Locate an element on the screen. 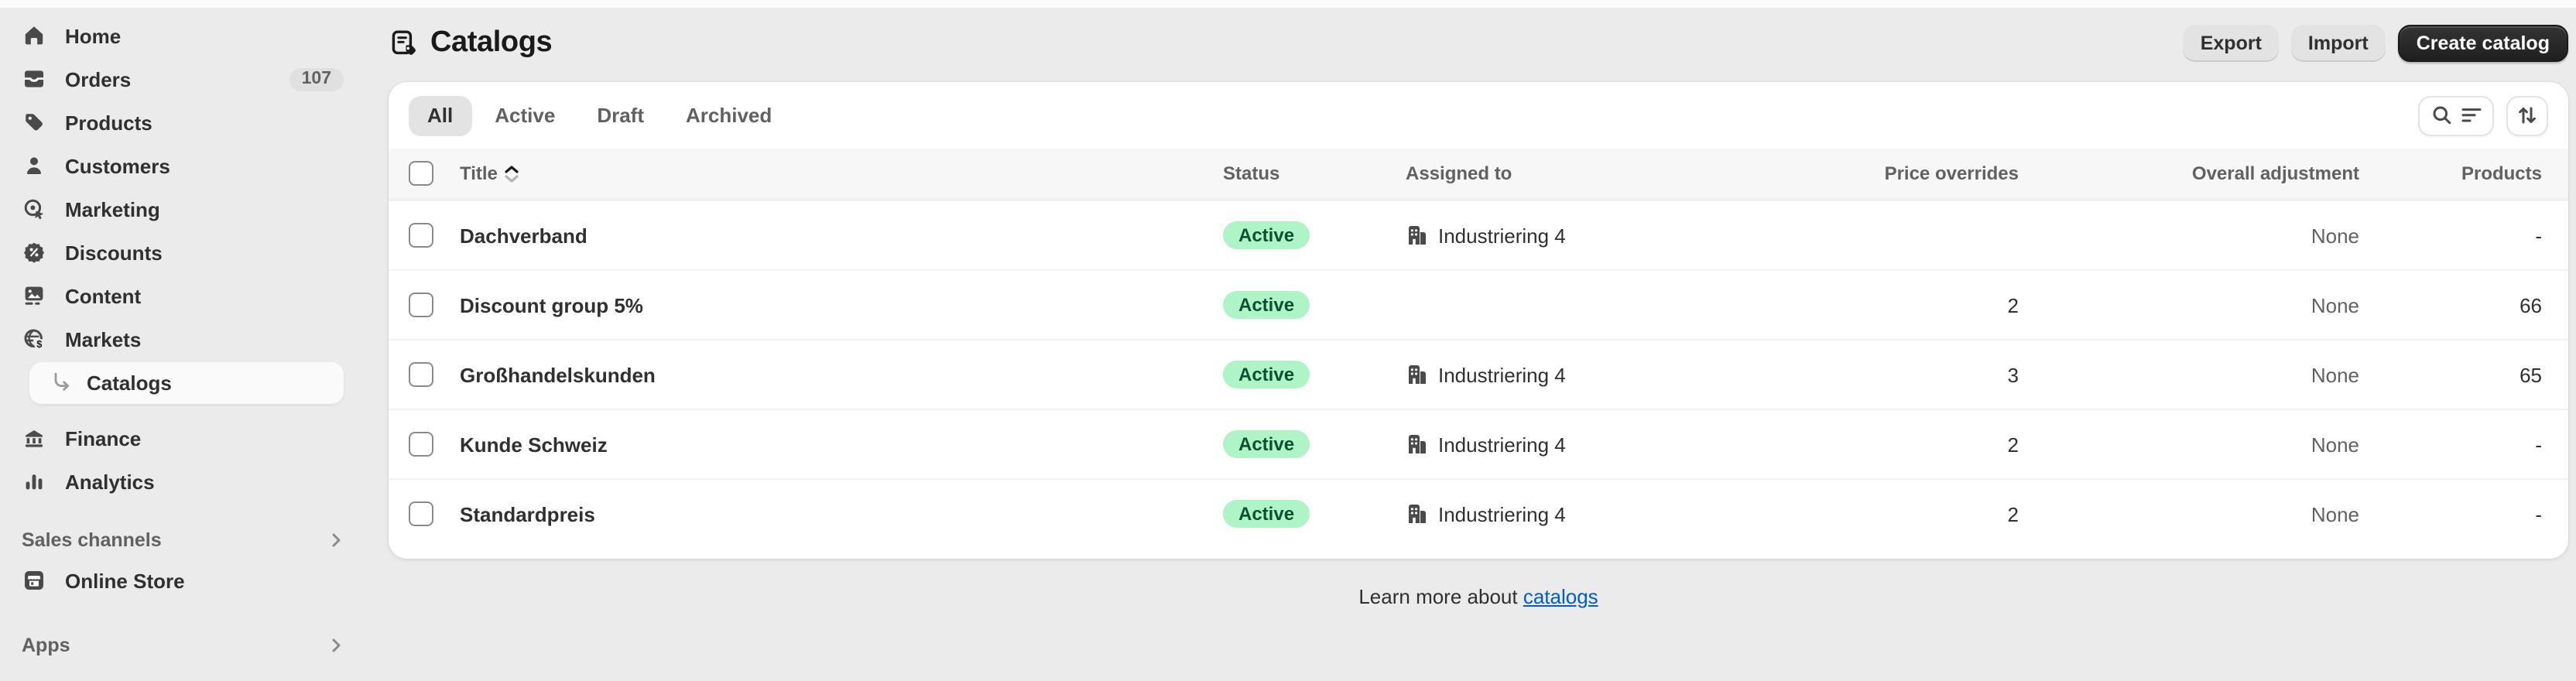 Image resolution: width=2576 pixels, height=681 pixels. catalog-title: Discount group 5% is located at coordinates (841, 305).